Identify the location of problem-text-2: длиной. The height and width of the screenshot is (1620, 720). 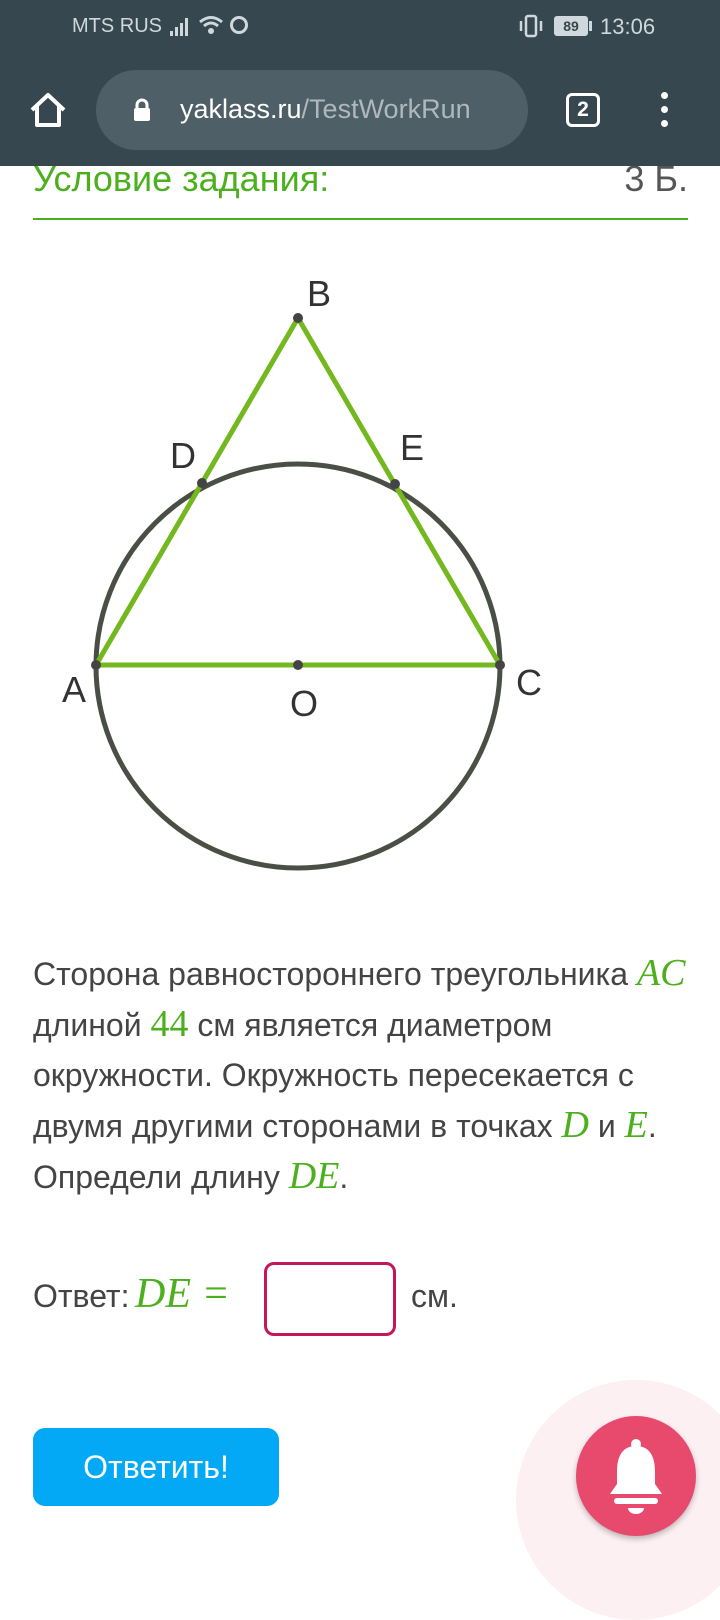
(92, 1025).